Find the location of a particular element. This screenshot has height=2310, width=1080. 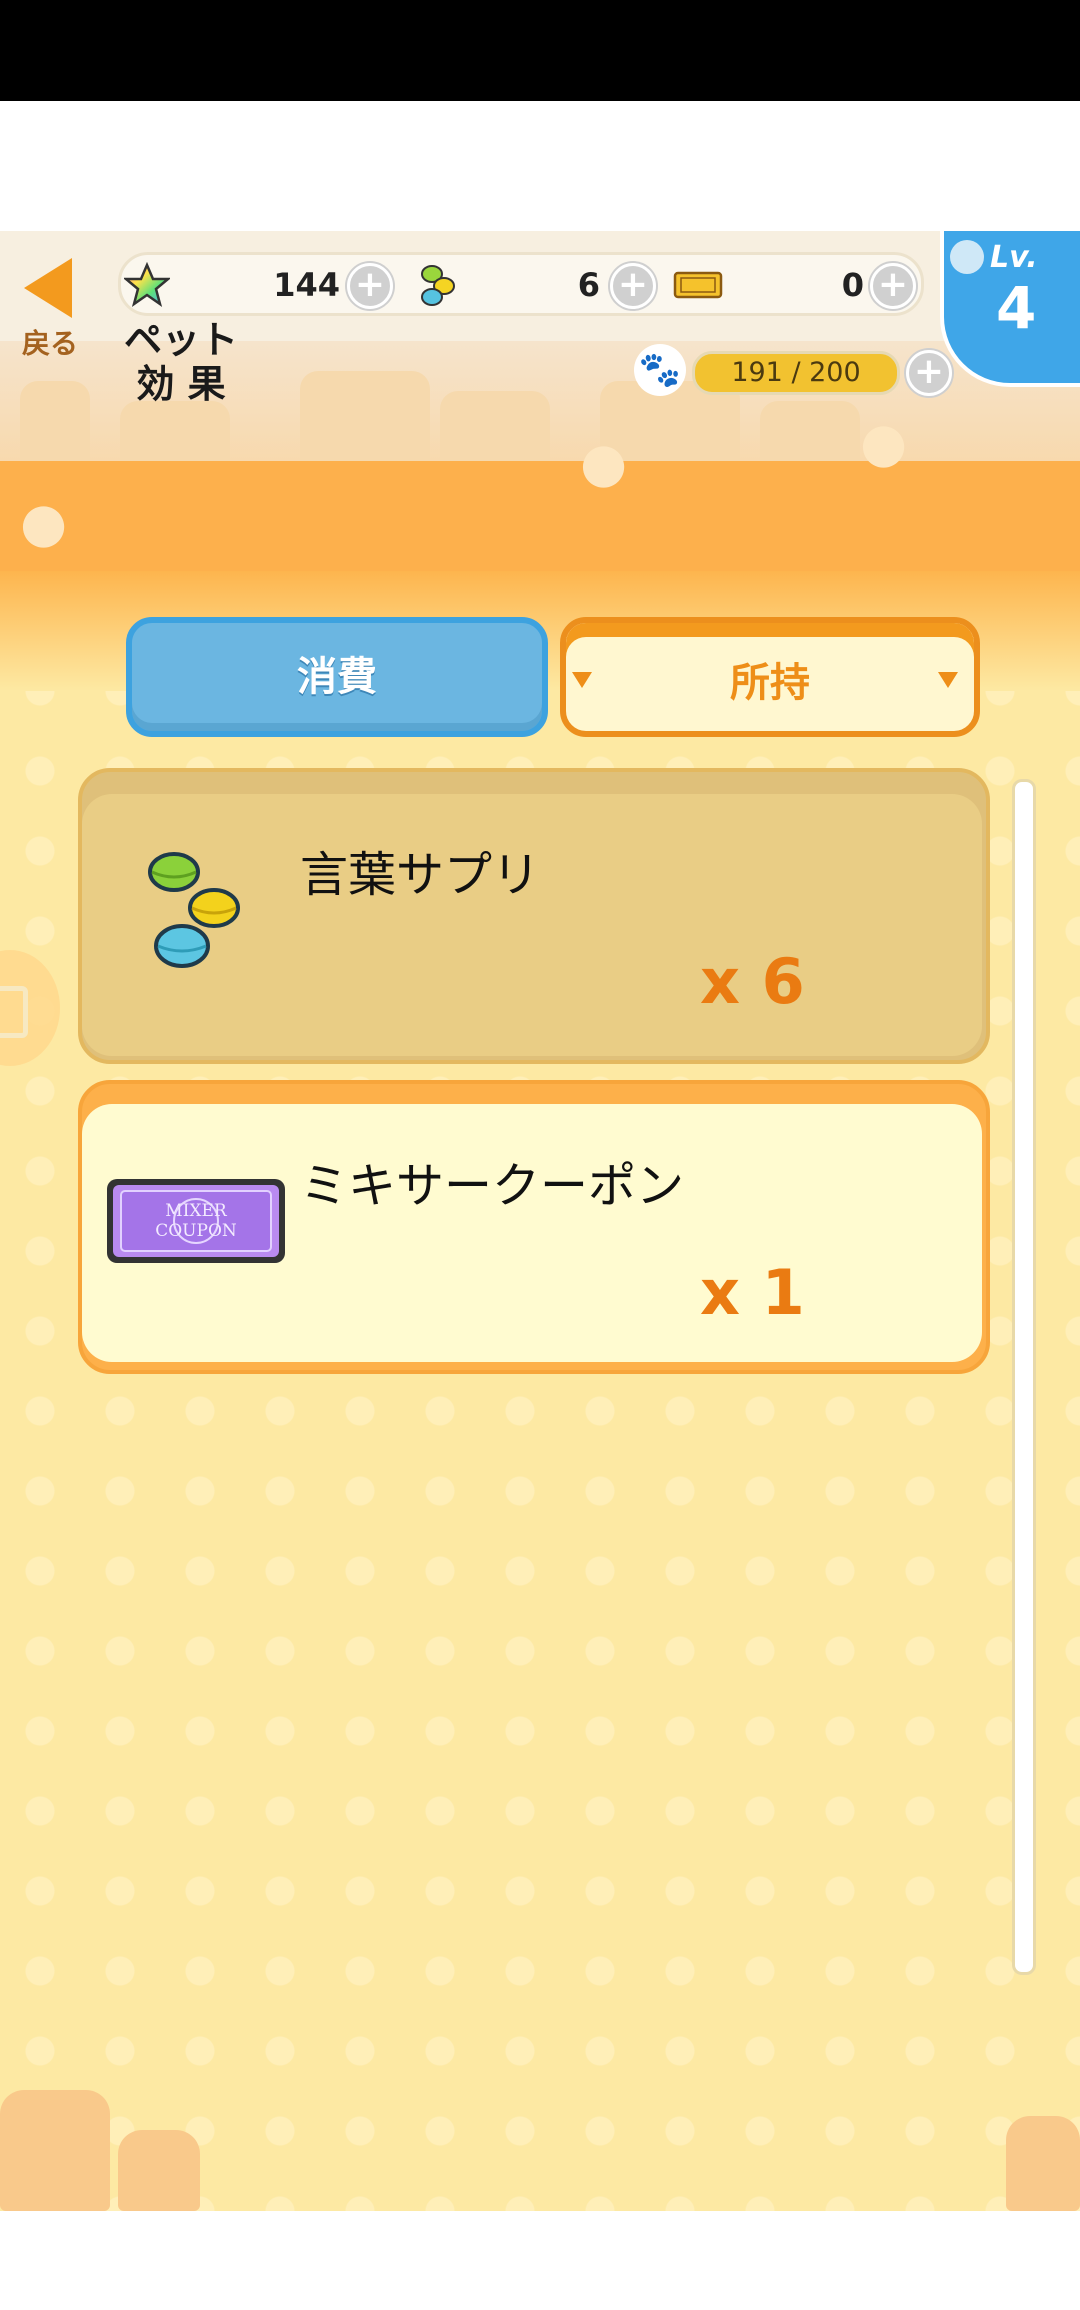

back-button: 戻る is located at coordinates (50, 305).